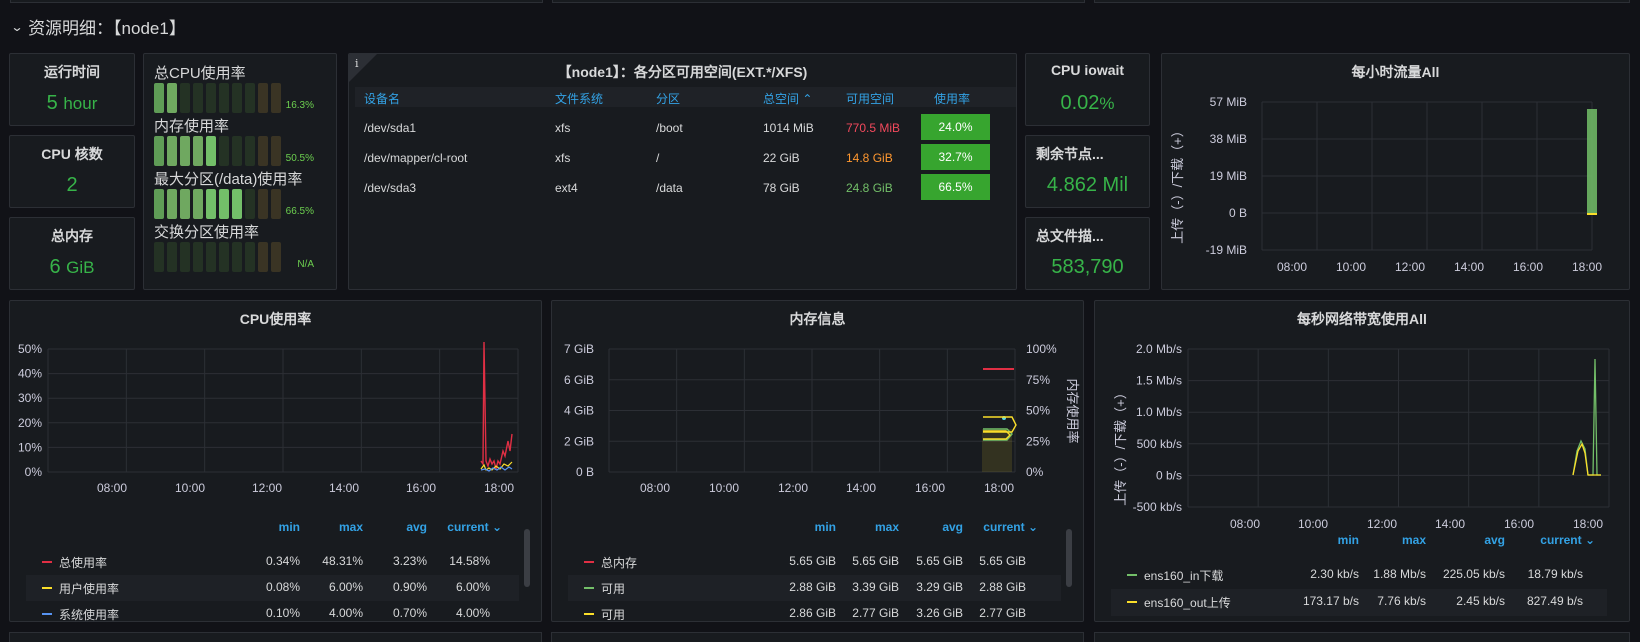 Image resolution: width=1640 pixels, height=642 pixels. Describe the element at coordinates (952, 98) in the screenshot. I see `column-header: 使用率` at that location.